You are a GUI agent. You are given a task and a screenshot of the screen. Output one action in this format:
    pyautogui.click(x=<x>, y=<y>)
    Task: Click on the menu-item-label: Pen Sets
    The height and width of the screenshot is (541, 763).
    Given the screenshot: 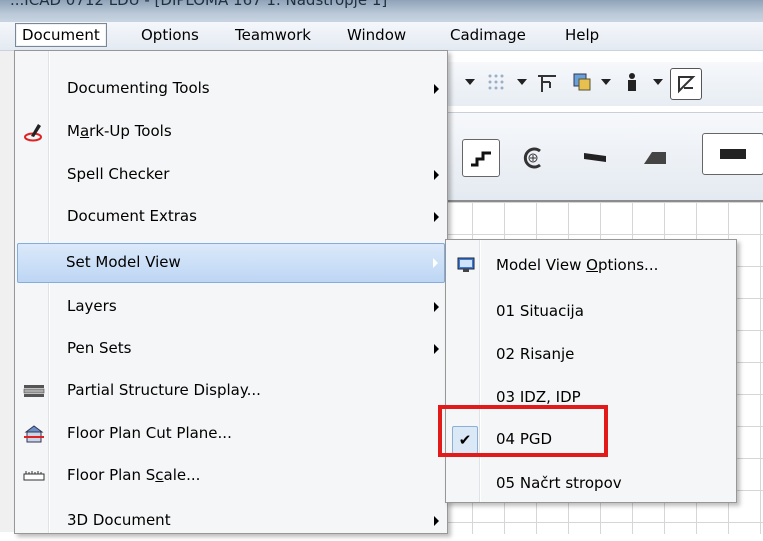 What is the action you would take?
    pyautogui.click(x=99, y=348)
    